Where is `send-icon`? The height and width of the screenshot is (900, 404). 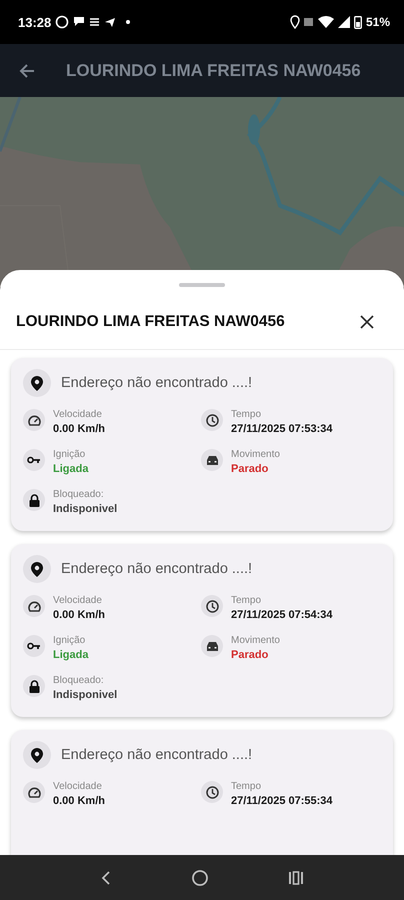
send-icon is located at coordinates (110, 22).